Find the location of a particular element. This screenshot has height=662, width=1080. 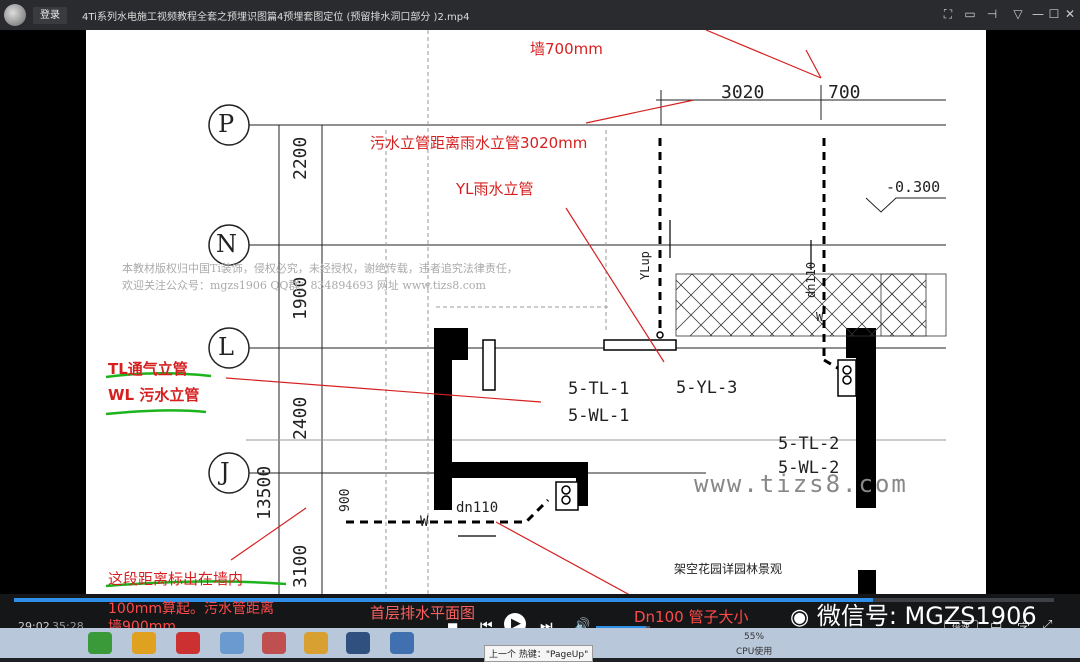

note-wall-700: 墙700mm is located at coordinates (566, 49).